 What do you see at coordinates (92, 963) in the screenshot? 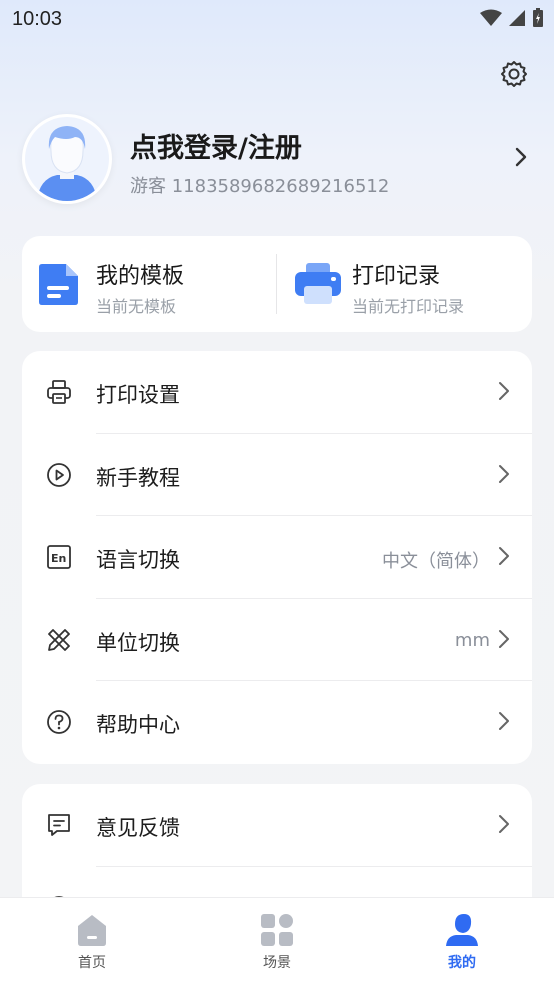
I see `tab-label: 首页` at bounding box center [92, 963].